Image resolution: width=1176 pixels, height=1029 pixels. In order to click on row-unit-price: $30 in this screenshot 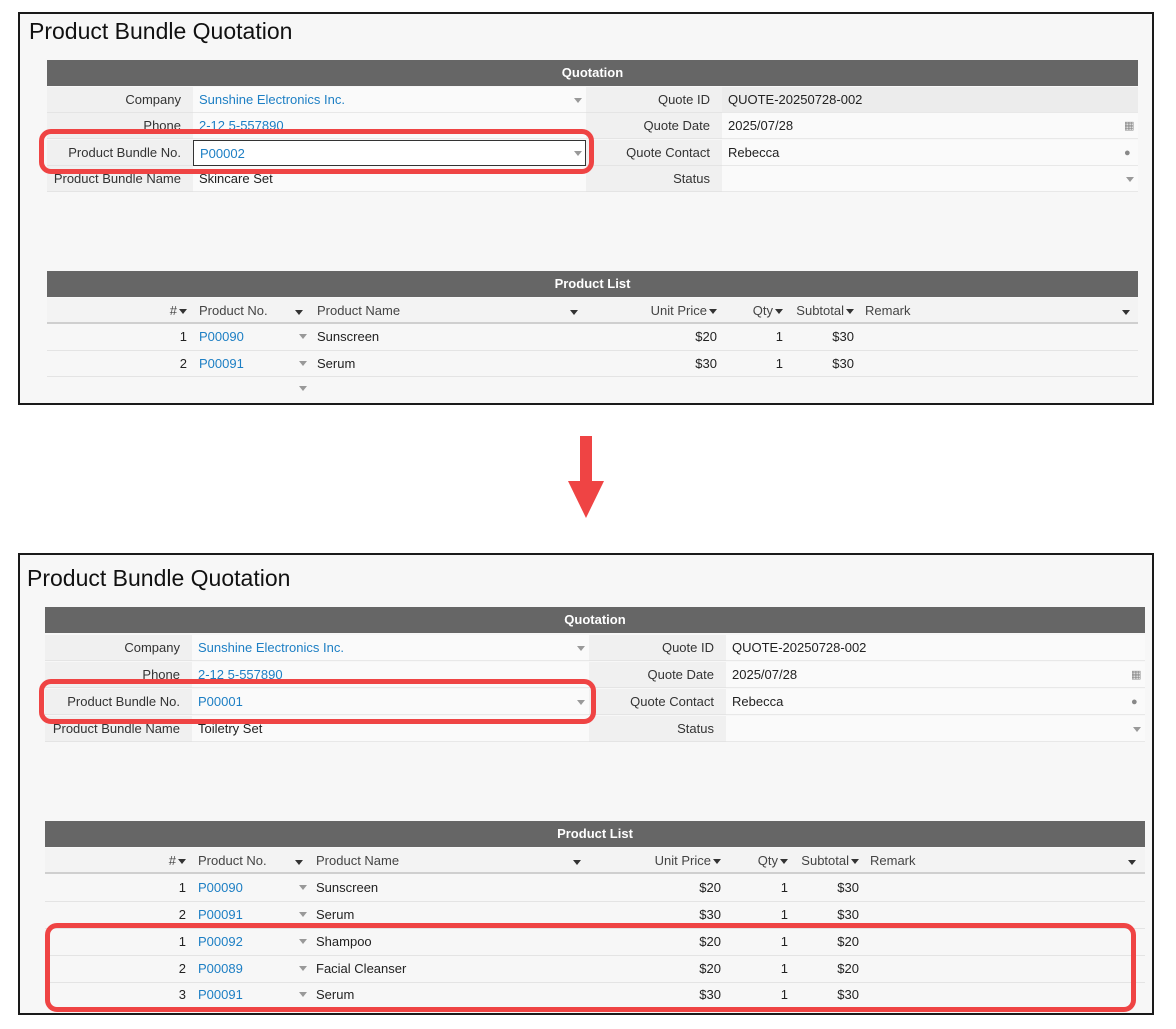, I will do `click(706, 363)`.